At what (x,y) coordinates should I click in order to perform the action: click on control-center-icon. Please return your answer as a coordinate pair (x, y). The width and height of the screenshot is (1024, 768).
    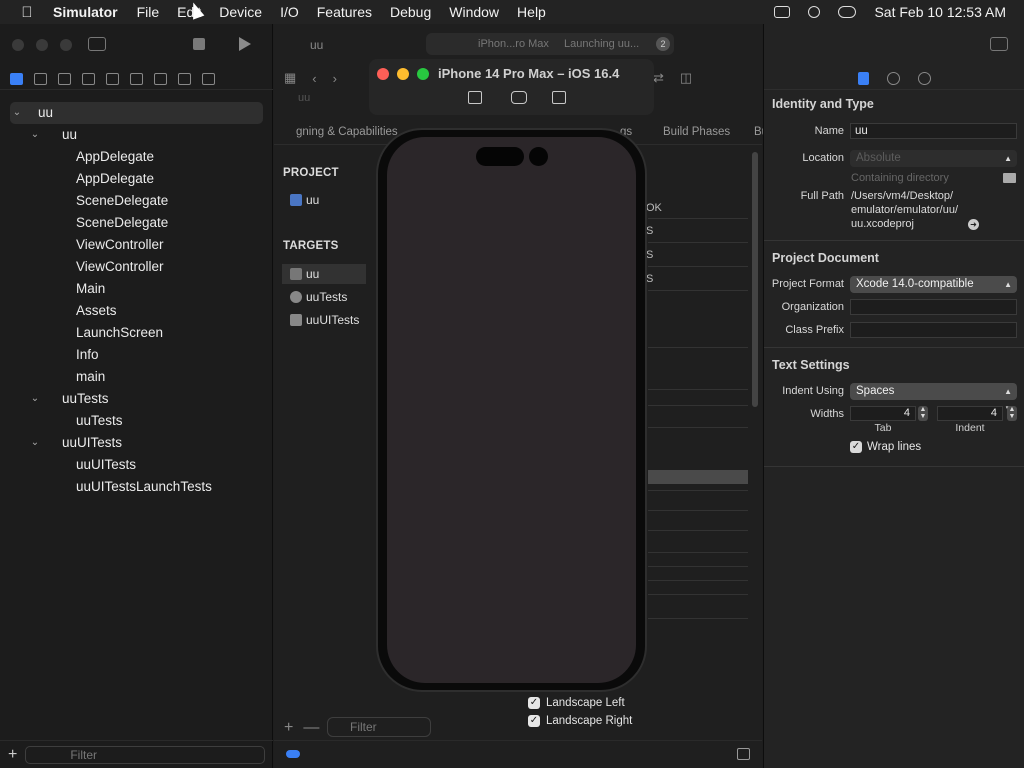
    Looking at the image, I should click on (847, 12).